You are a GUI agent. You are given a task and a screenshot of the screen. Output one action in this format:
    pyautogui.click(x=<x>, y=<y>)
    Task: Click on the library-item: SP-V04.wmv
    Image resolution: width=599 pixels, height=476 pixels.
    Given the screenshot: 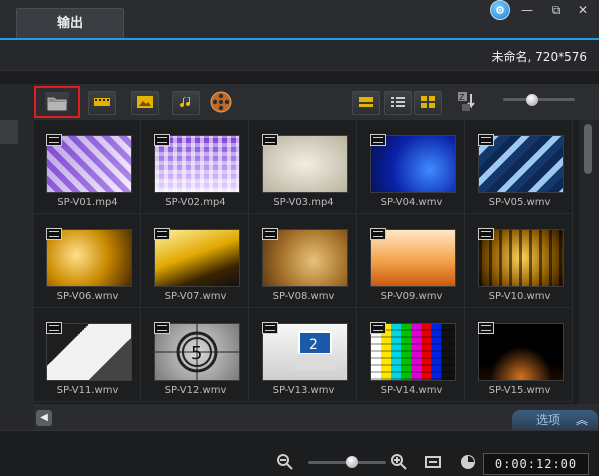 What is the action you would take?
    pyautogui.click(x=411, y=167)
    